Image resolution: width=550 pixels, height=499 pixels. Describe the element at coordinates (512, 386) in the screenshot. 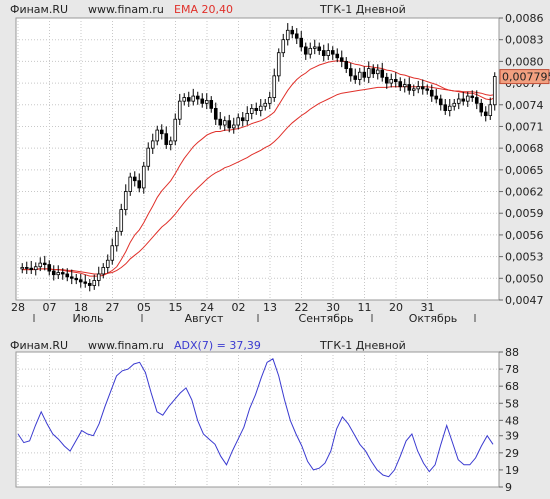

I see `adx-y-tick-label: 68` at that location.